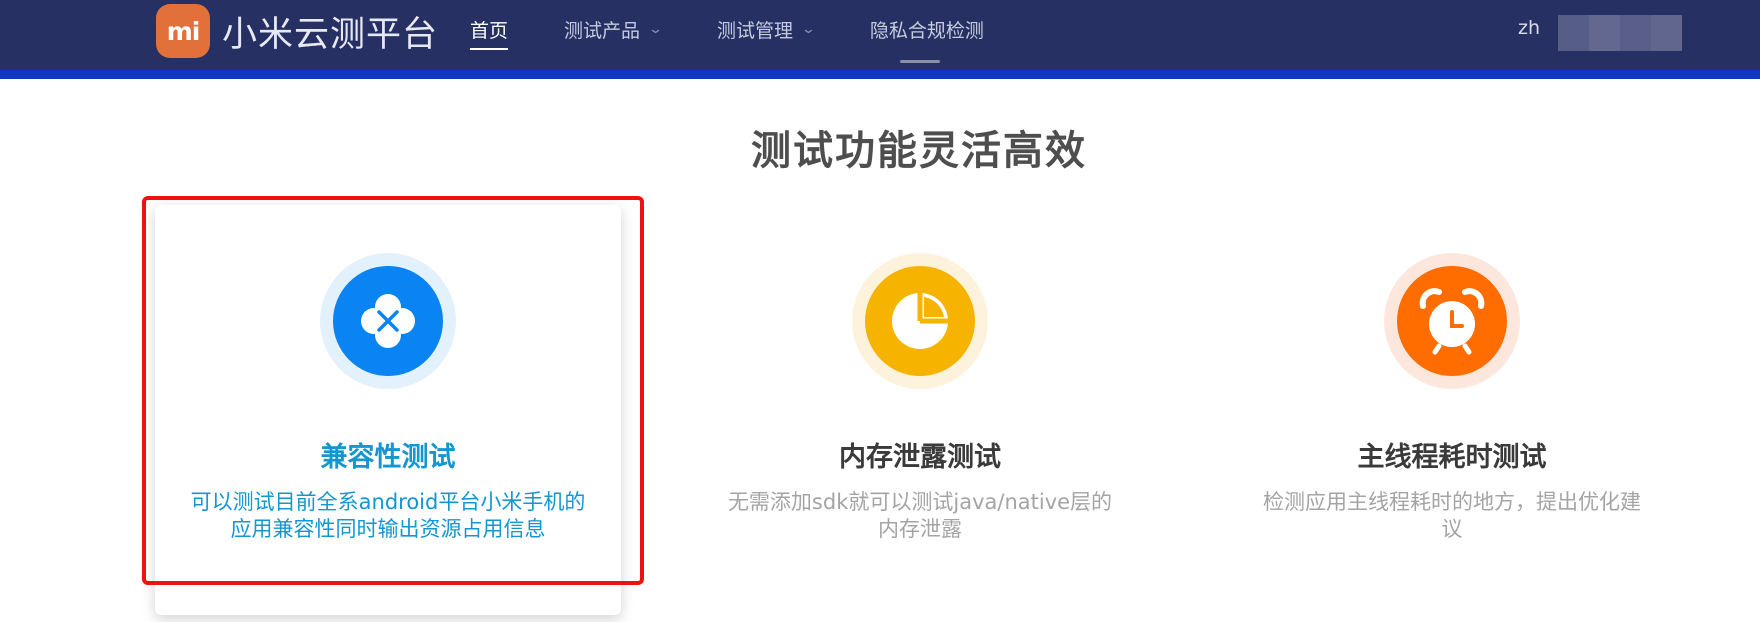 The height and width of the screenshot is (622, 1760). What do you see at coordinates (919, 151) in the screenshot?
I see `section-title: 测试功能灵活高效` at bounding box center [919, 151].